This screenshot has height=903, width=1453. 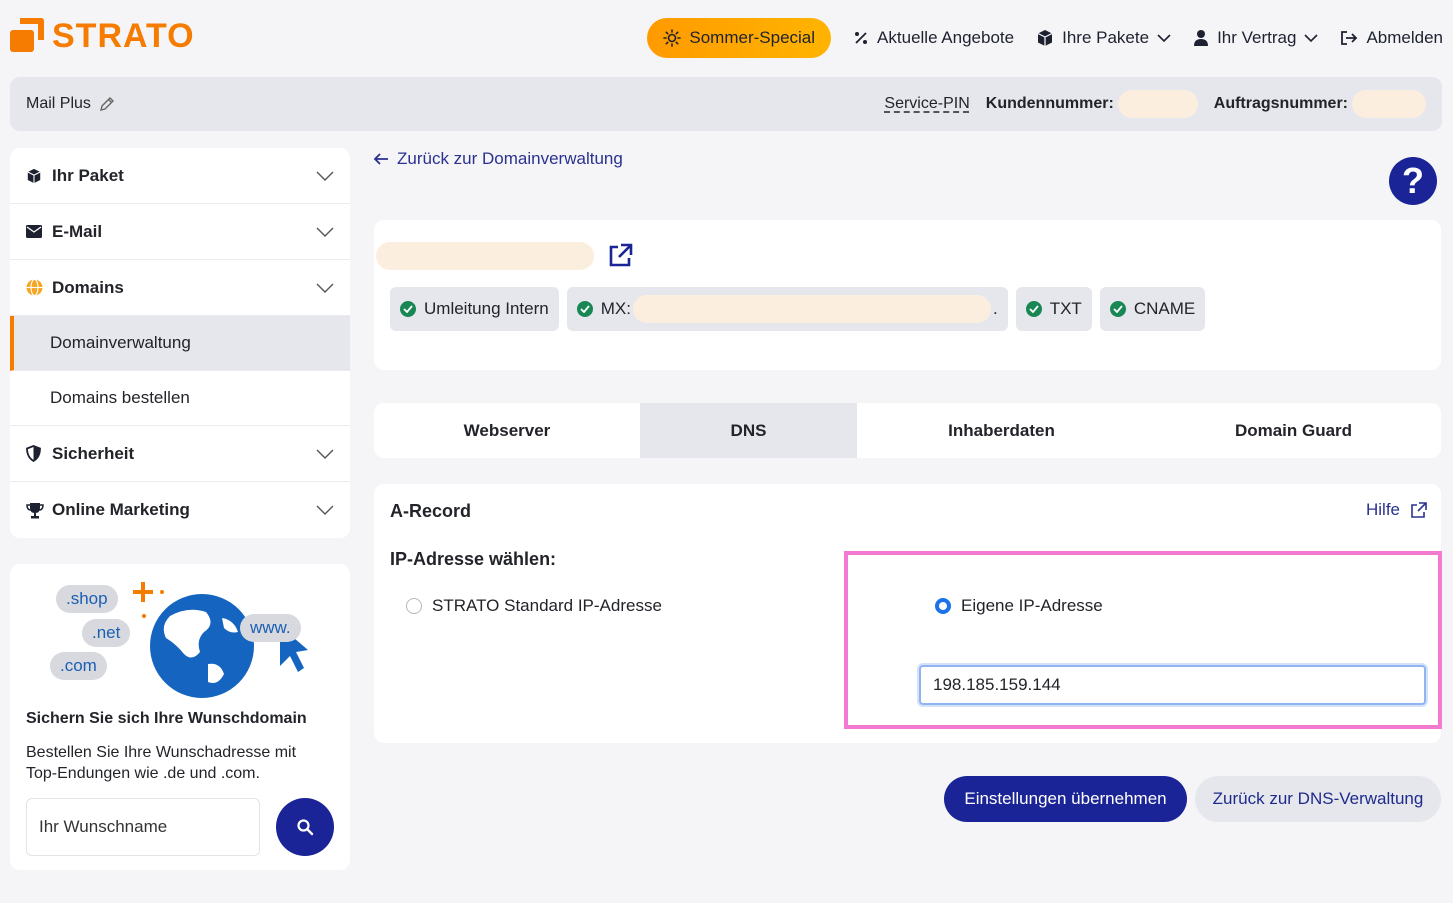 What do you see at coordinates (28, 36) in the screenshot?
I see `strato-logo-icon` at bounding box center [28, 36].